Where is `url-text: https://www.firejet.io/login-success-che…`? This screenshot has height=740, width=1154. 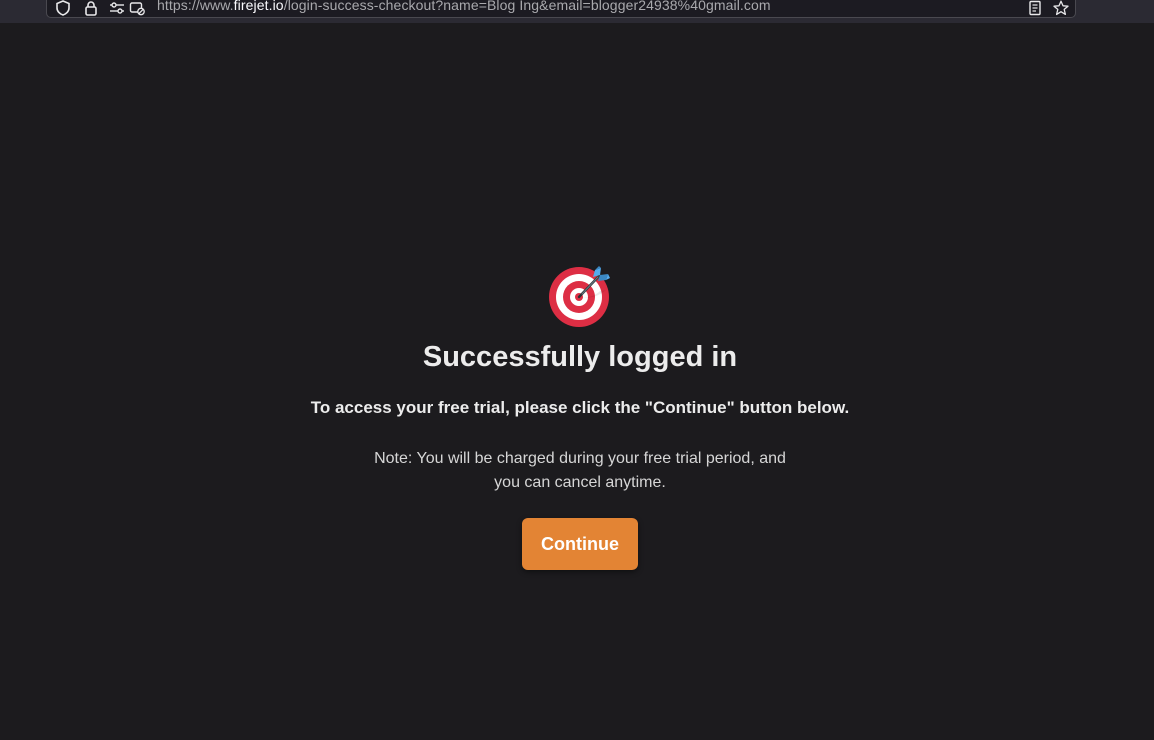
url-text: https://www.firejet.io/login-success-che… is located at coordinates (464, 6).